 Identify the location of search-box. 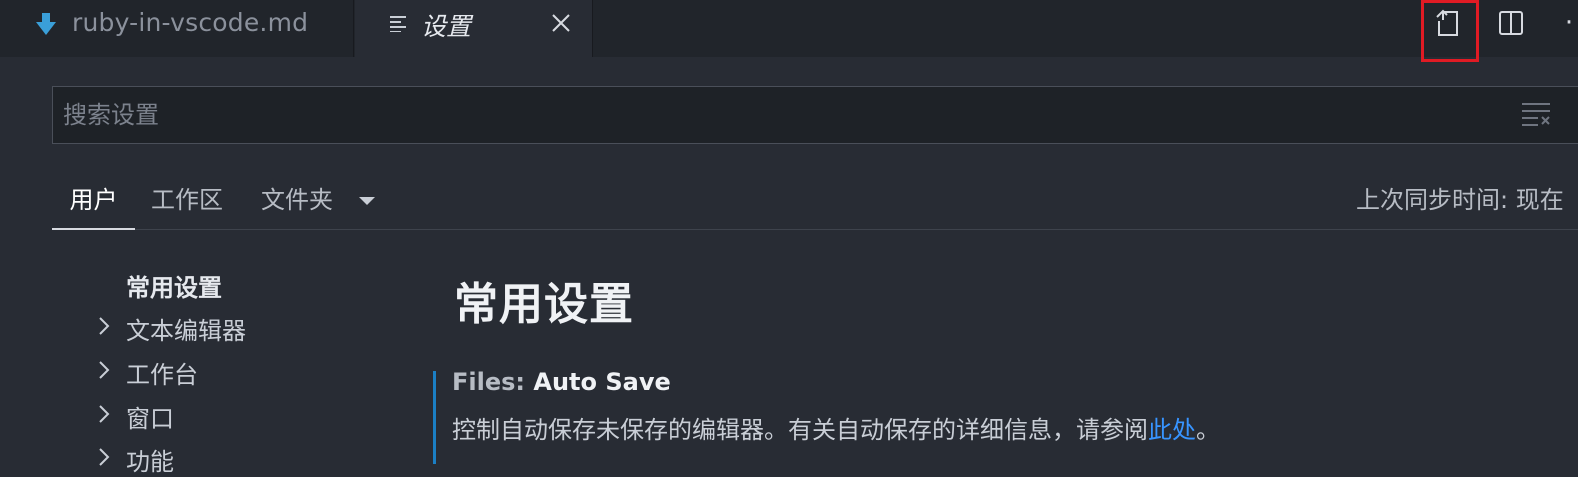
(815, 115).